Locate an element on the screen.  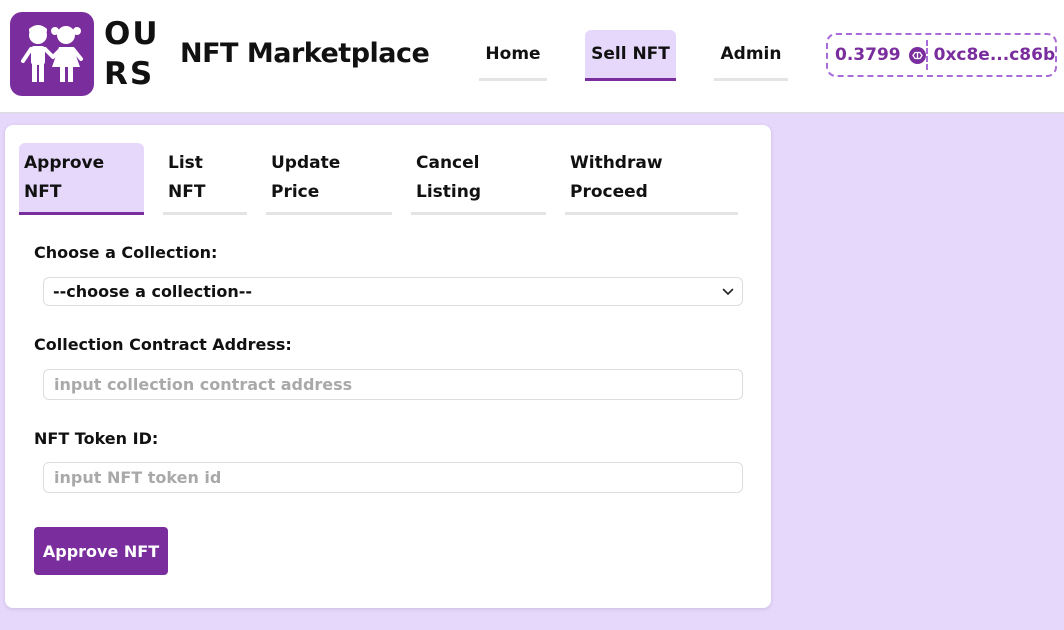
tab-label-line1: Cancel is located at coordinates (448, 163).